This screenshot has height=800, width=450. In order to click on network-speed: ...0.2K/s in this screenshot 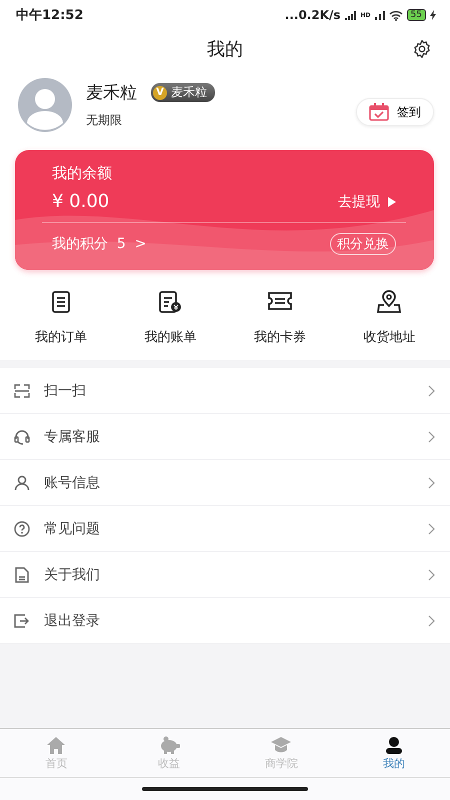, I will do `click(312, 15)`.